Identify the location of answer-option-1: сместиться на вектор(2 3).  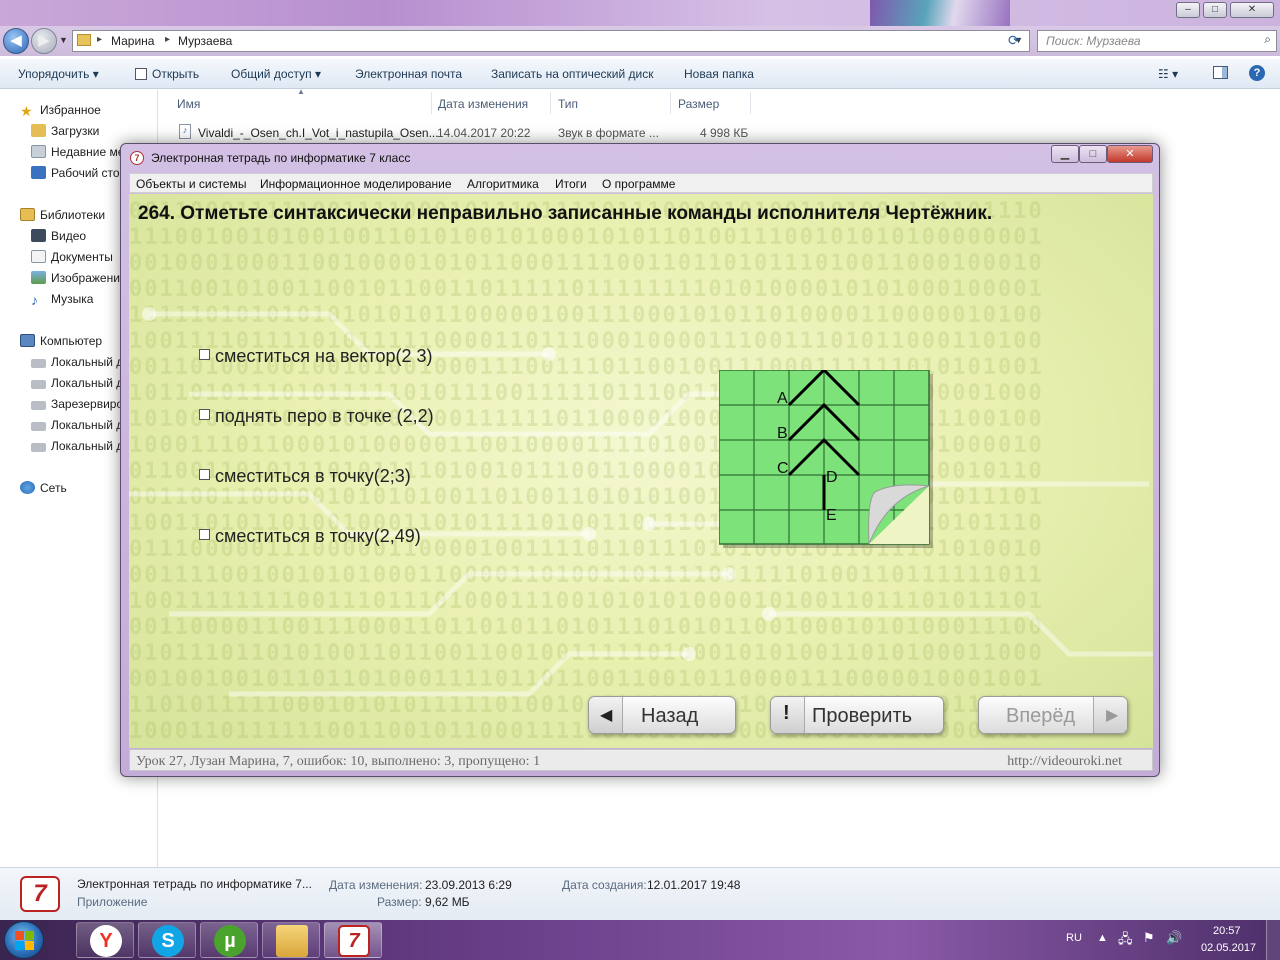
(316, 358).